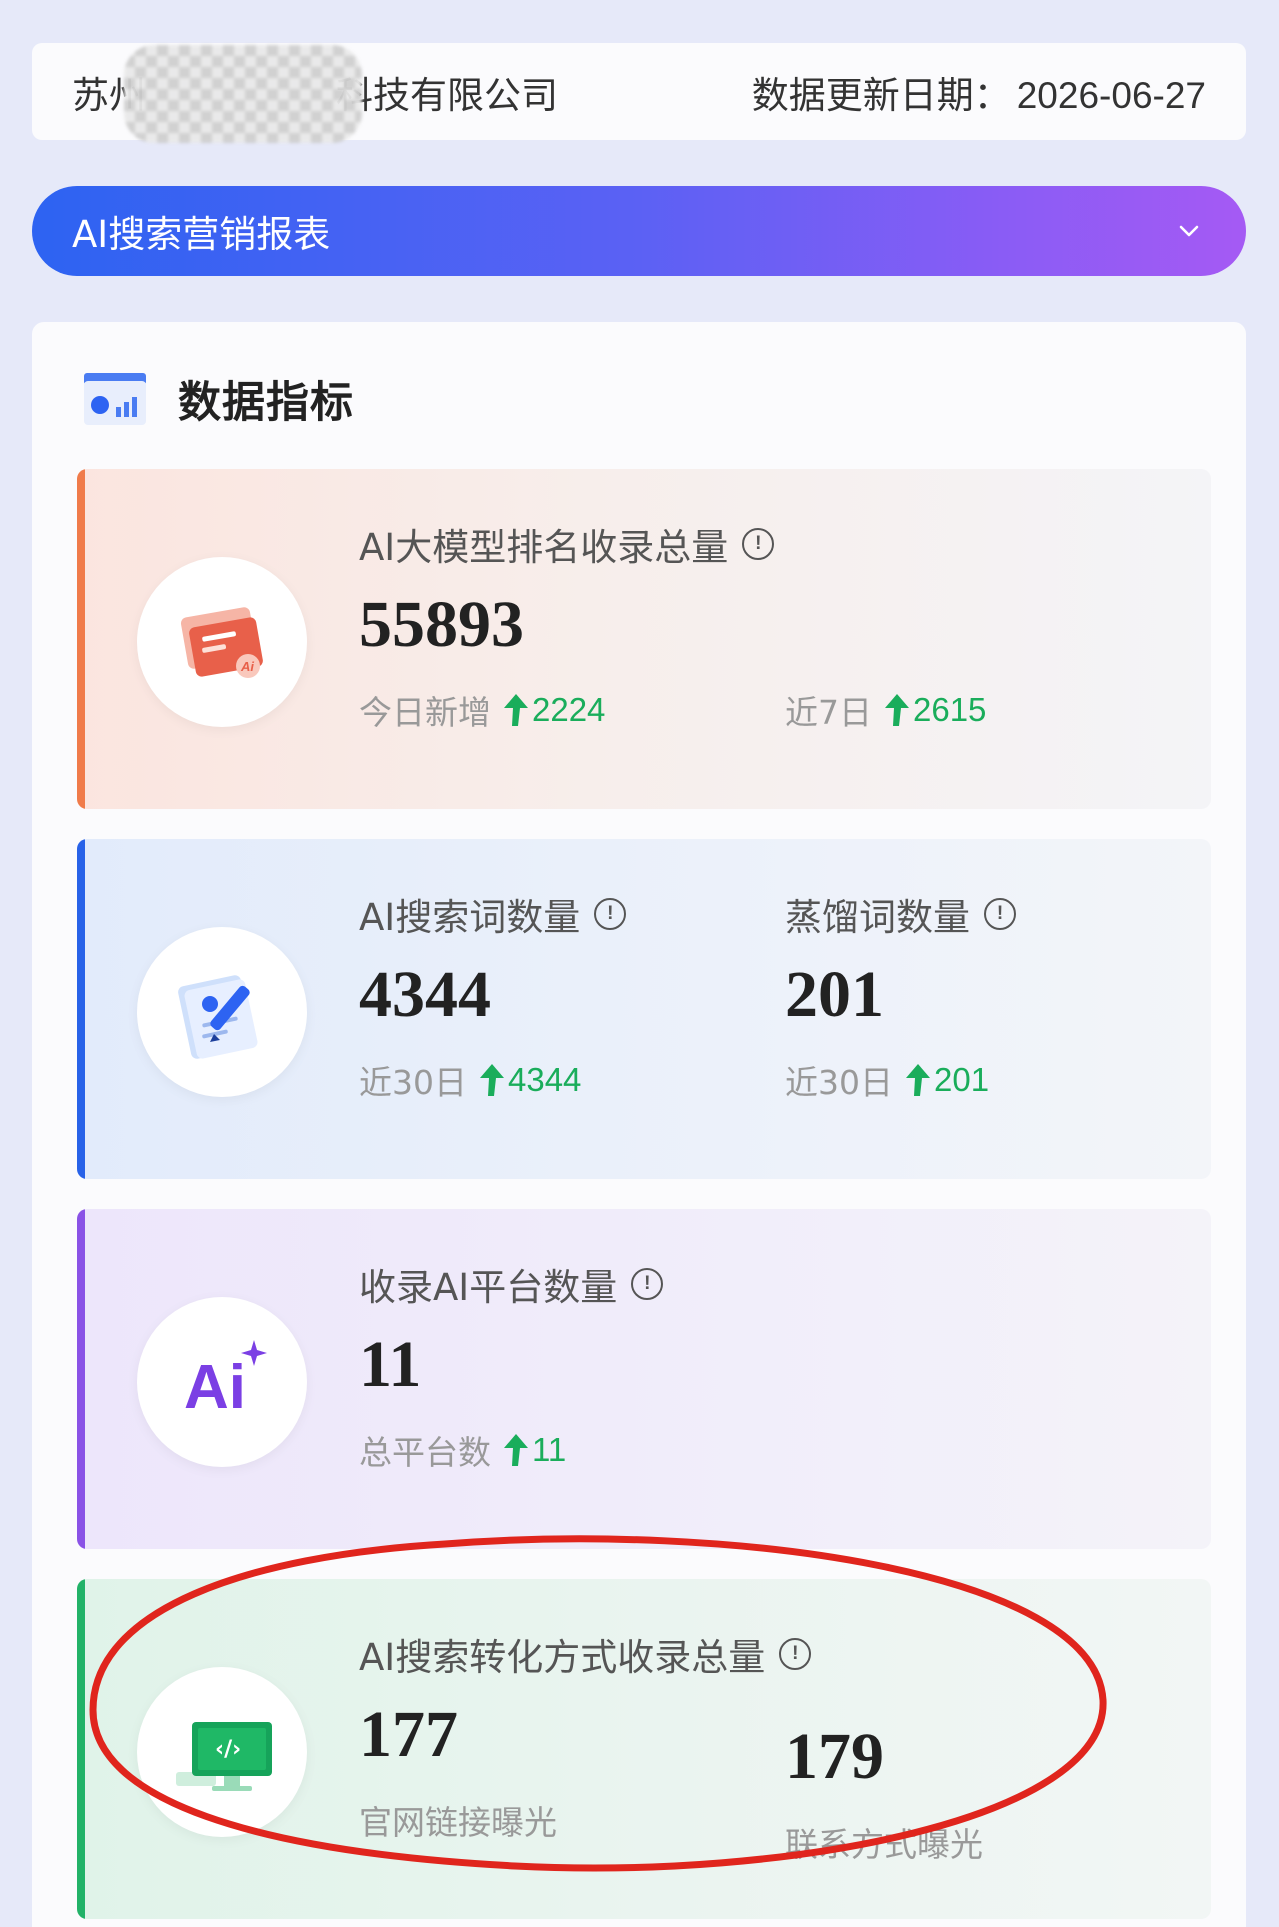 The image size is (1279, 1927). What do you see at coordinates (962, 1080) in the screenshot?
I see `stat-delta: 201` at bounding box center [962, 1080].